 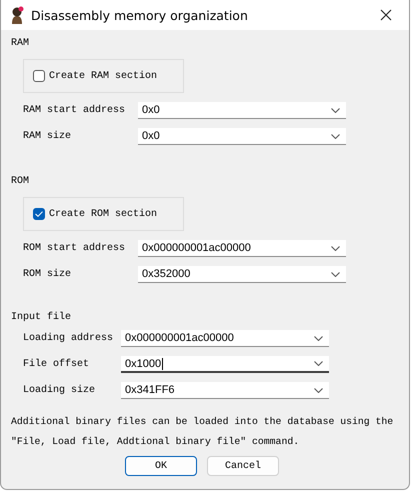 I want to click on section-label: ROM, so click(x=20, y=182).